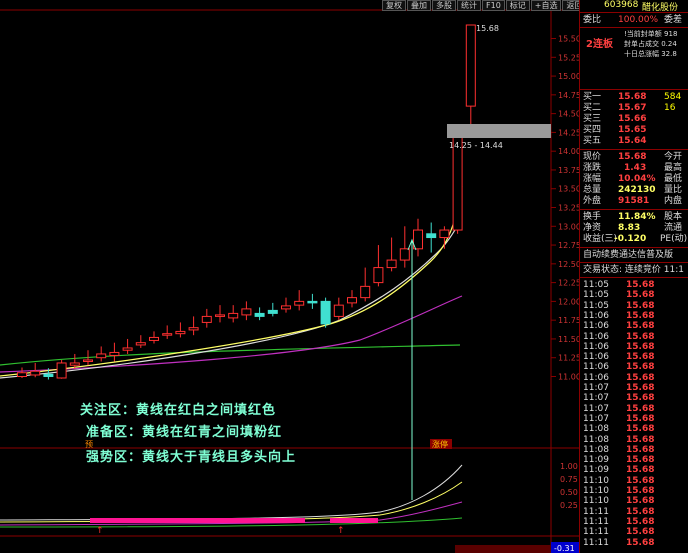  What do you see at coordinates (634, 201) in the screenshot?
I see `quote-row-outer: 外盘 91581 内盘` at bounding box center [634, 201].